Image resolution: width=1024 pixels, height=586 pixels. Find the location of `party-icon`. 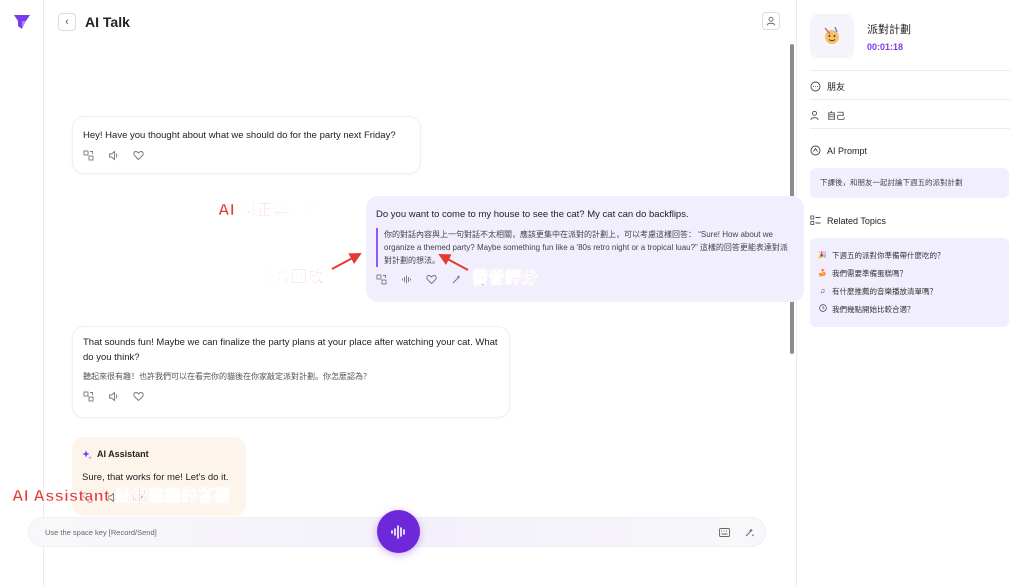

party-icon is located at coordinates (831, 35).